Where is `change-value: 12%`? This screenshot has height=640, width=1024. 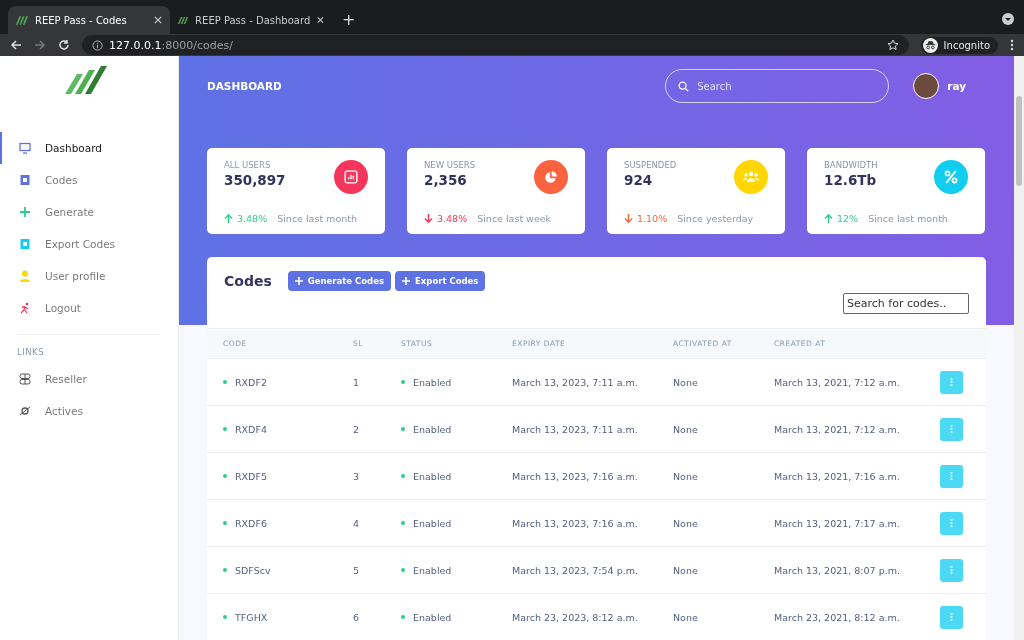
change-value: 12% is located at coordinates (848, 218).